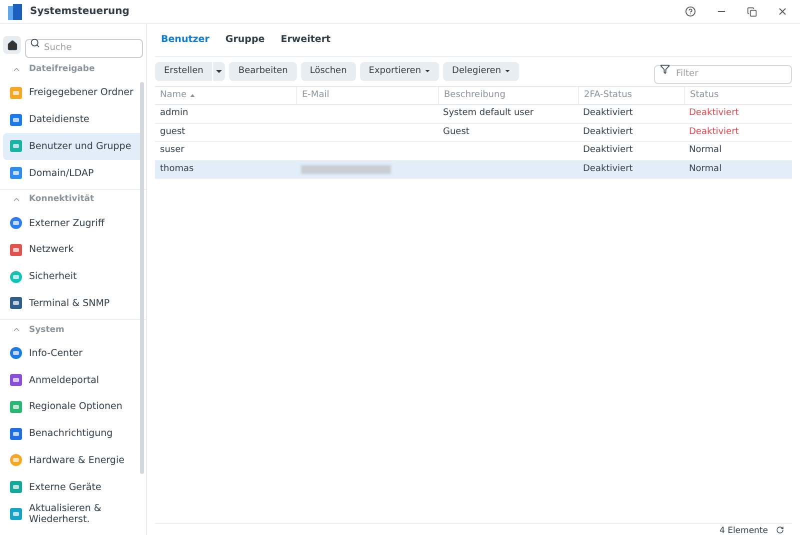  I want to click on search-icon, so click(35, 43).